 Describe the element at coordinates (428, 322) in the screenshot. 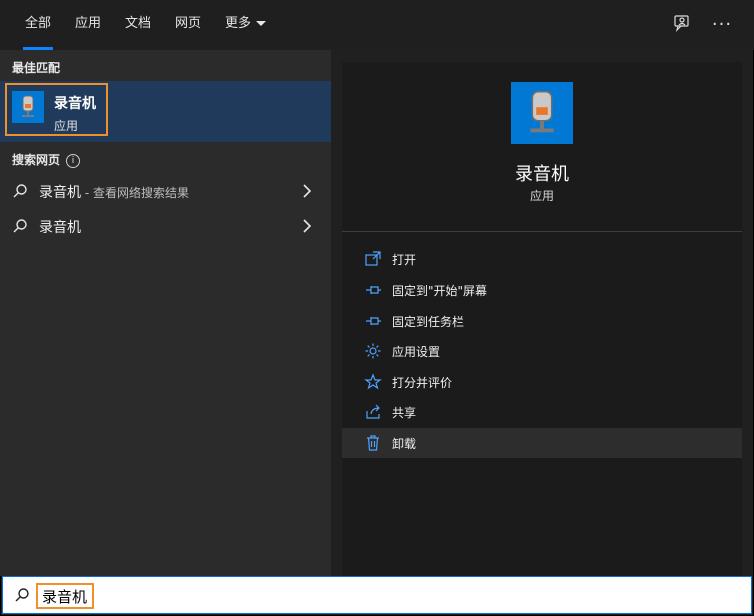

I see `action-label: 固定到任务栏` at that location.